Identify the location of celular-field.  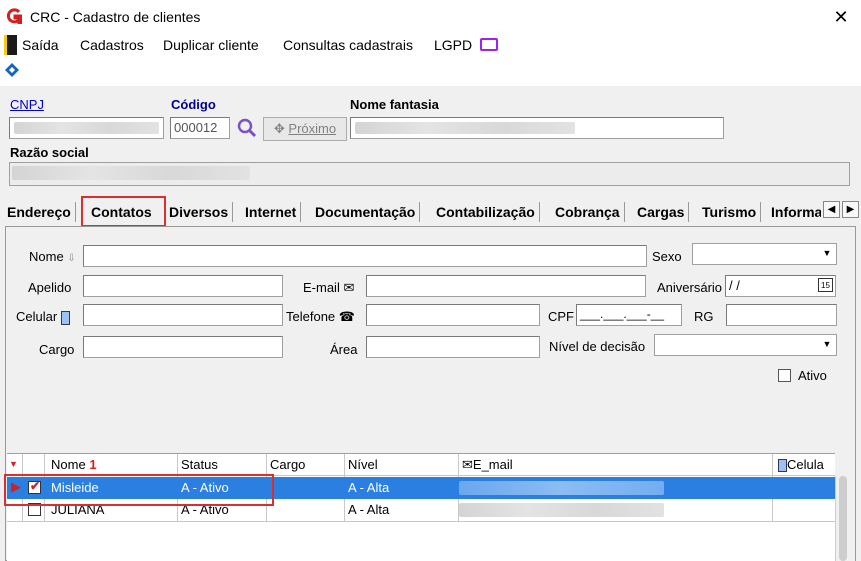
(183, 315).